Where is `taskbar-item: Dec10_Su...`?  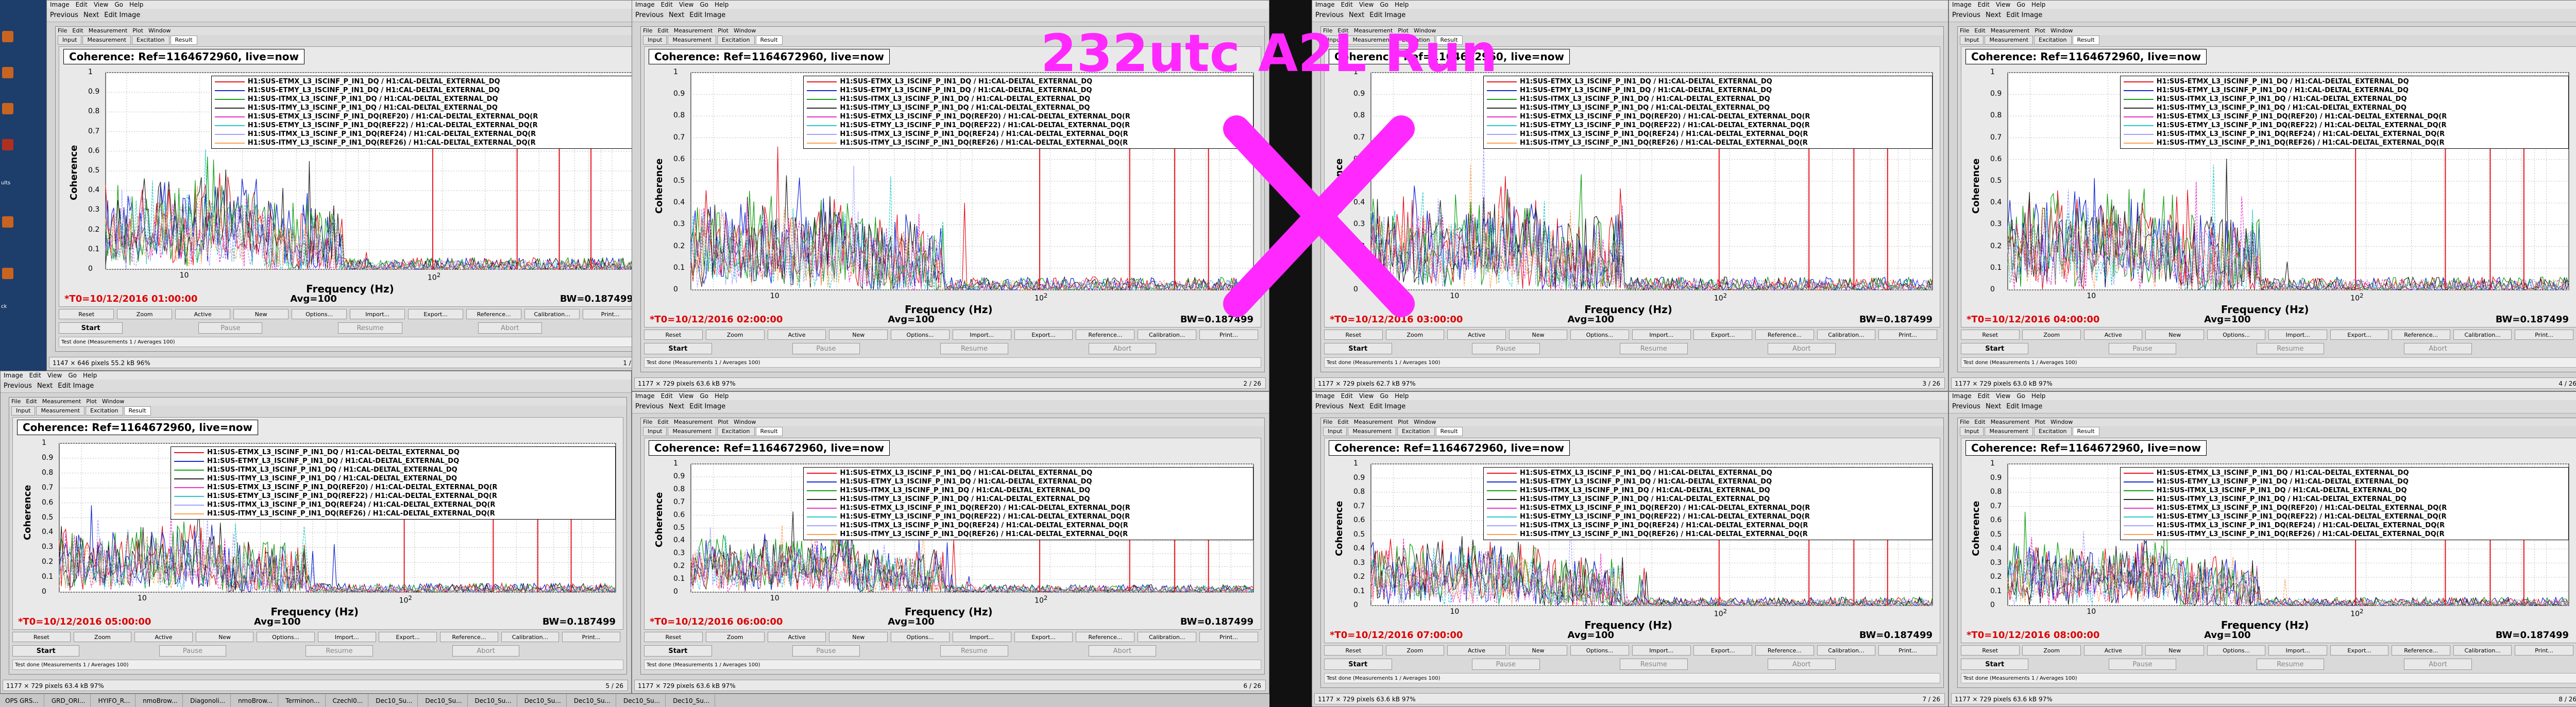 taskbar-item: Dec10_Su... is located at coordinates (592, 700).